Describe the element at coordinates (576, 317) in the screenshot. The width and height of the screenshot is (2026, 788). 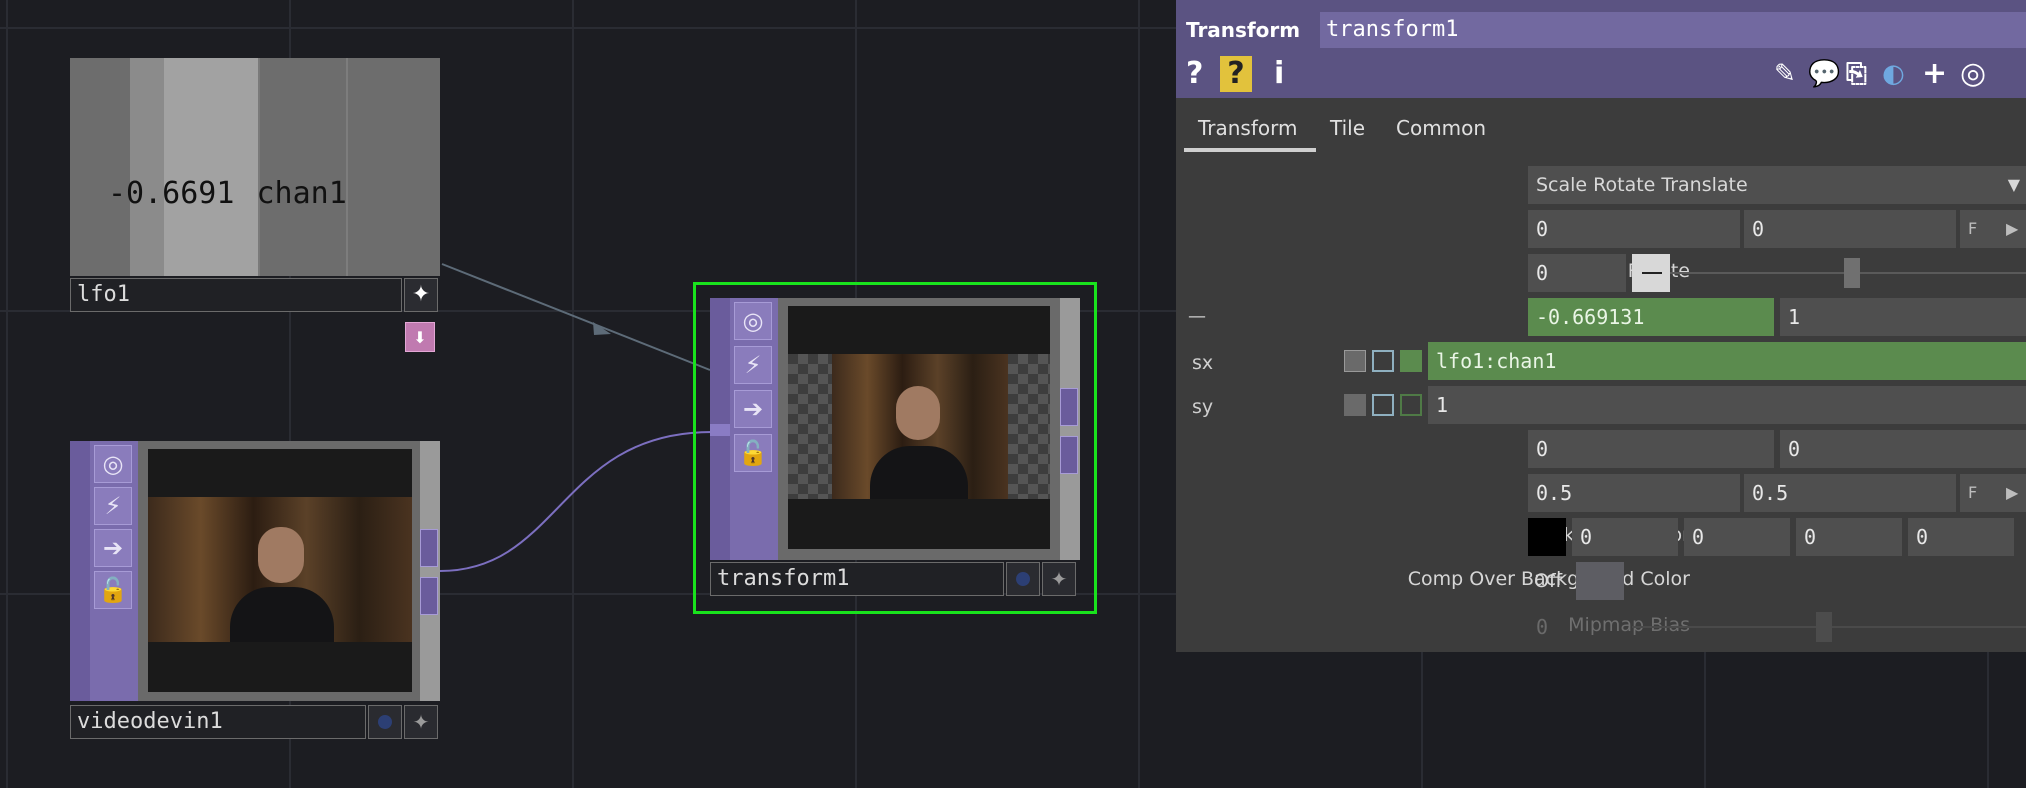
I see `lfo-to-transform-wire` at that location.